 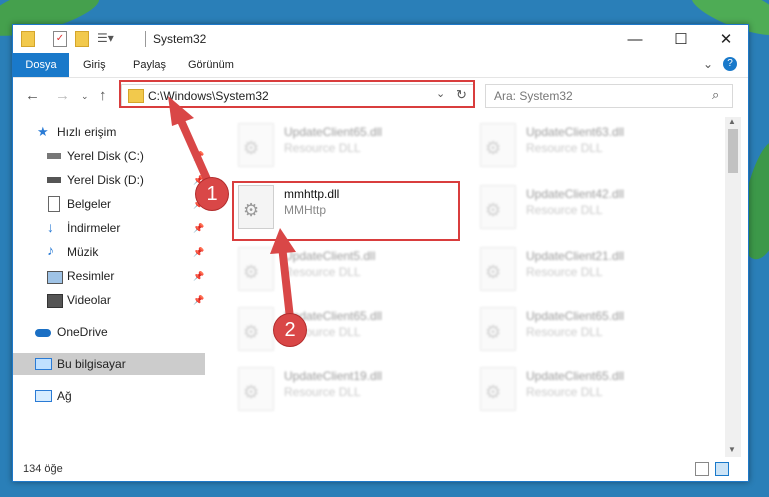 I want to click on file-name: UpdateClient63.dll, so click(x=575, y=132).